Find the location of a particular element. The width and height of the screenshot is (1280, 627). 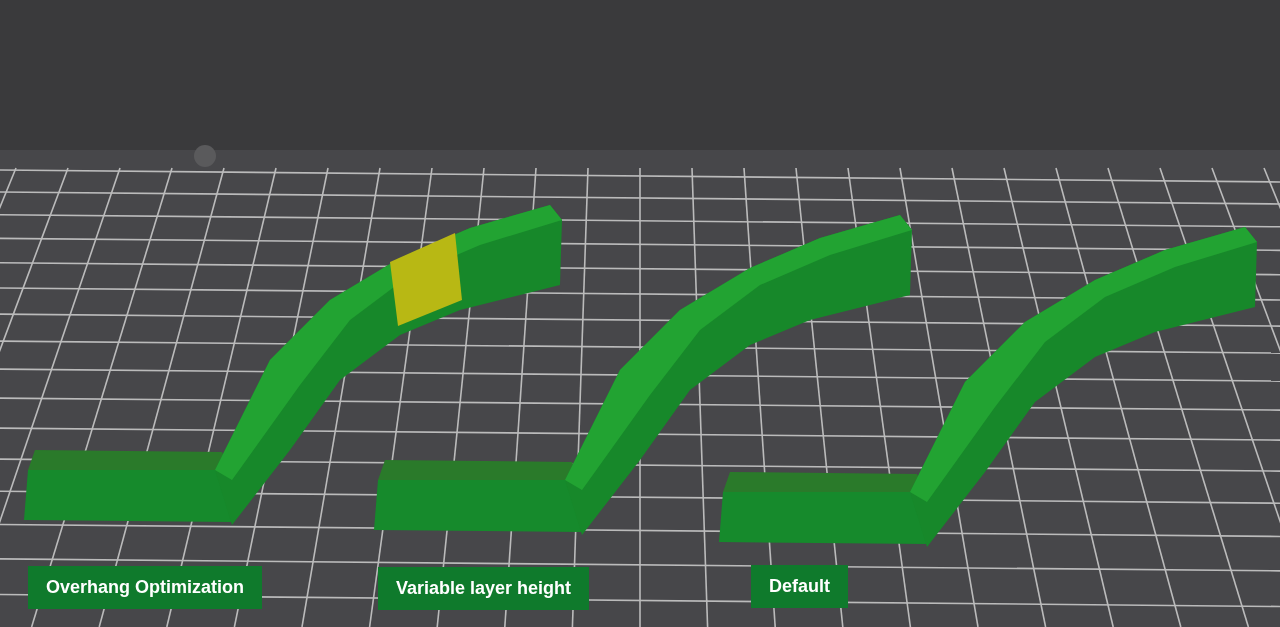

model-label: Overhang Optimization is located at coordinates (145, 587).